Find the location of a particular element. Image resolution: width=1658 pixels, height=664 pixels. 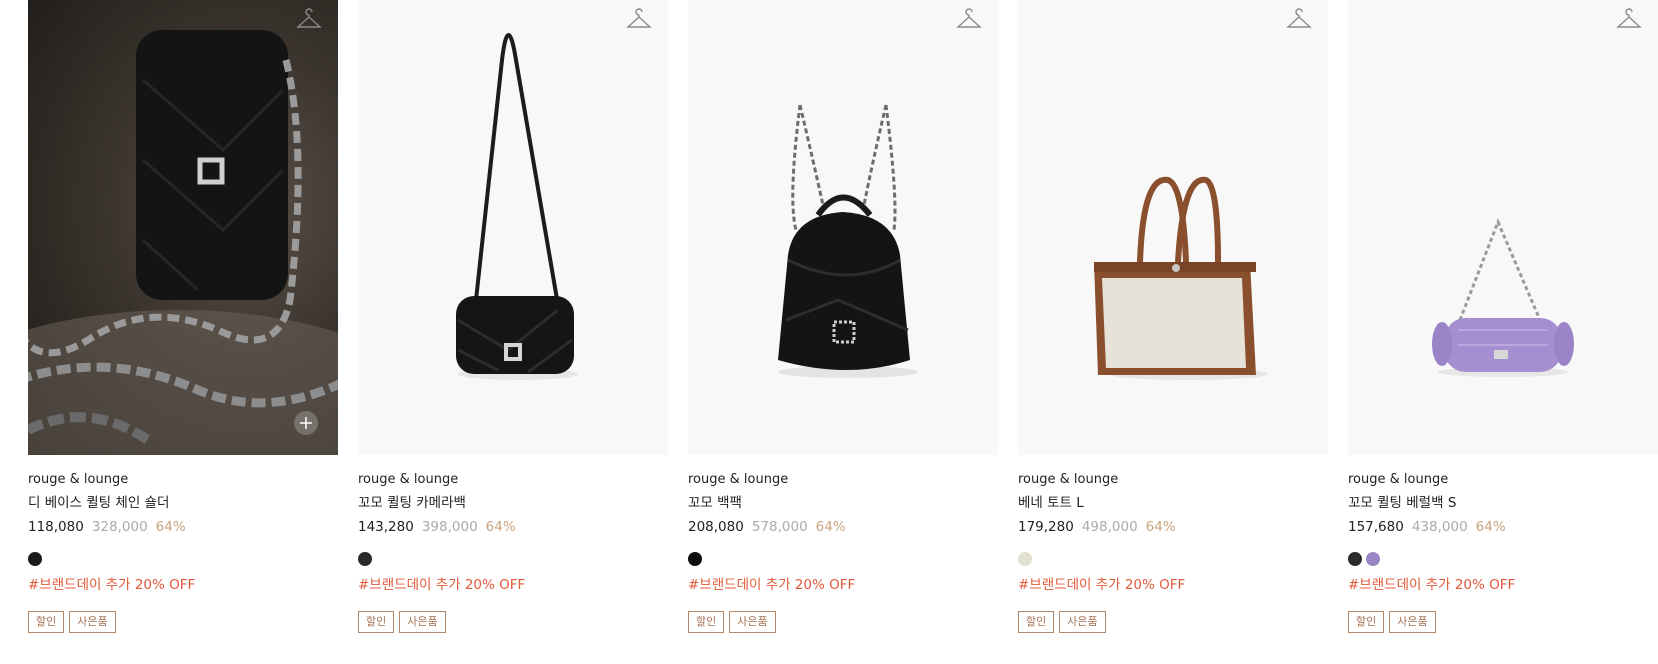

product-name: 베네 토트 L is located at coordinates (1173, 503).